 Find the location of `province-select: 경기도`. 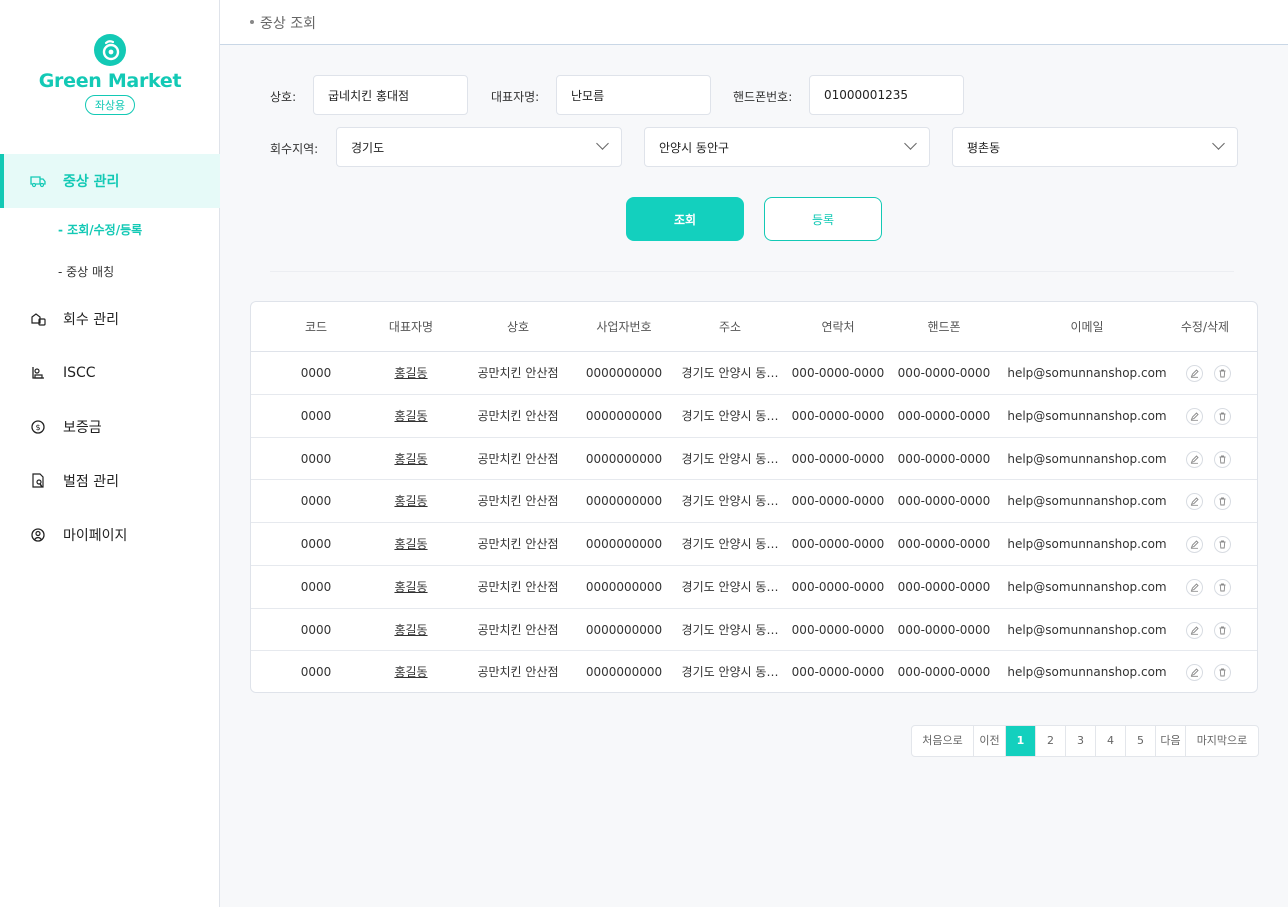

province-select: 경기도 is located at coordinates (479, 147).